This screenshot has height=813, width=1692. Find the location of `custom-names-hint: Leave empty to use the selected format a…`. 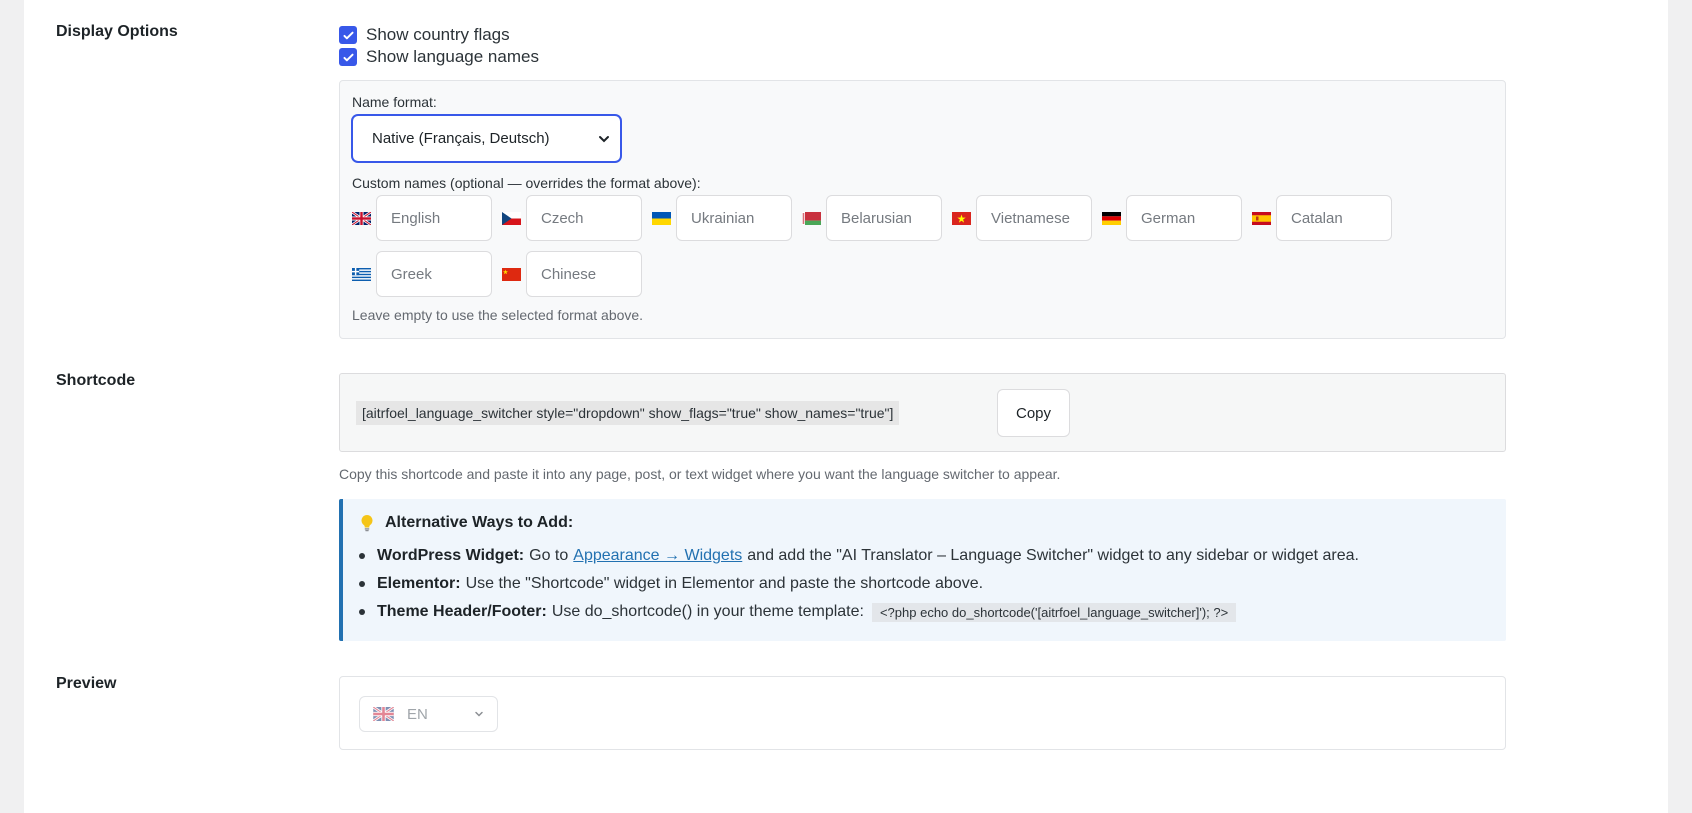

custom-names-hint: Leave empty to use the selected format a… is located at coordinates (498, 315).